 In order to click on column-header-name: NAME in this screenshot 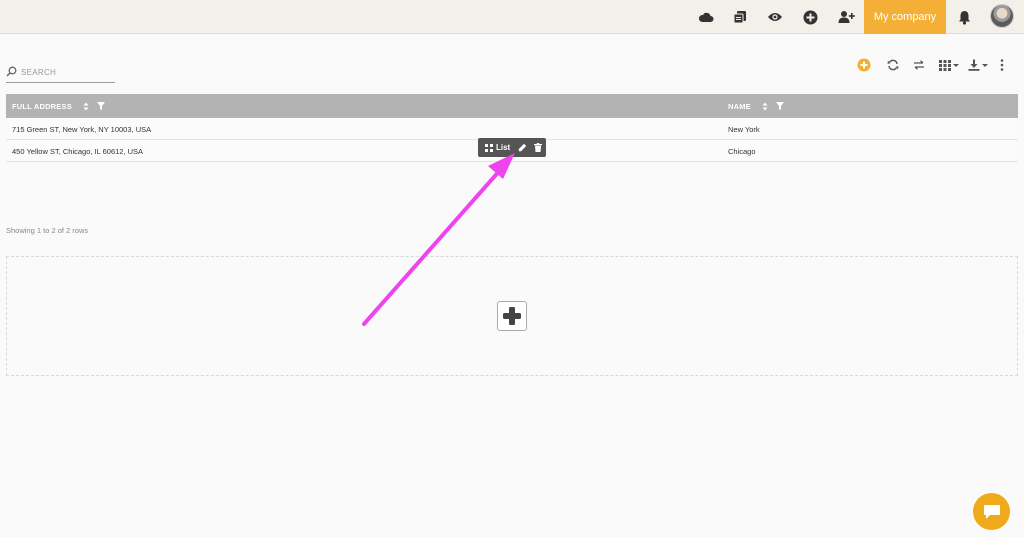, I will do `click(756, 106)`.